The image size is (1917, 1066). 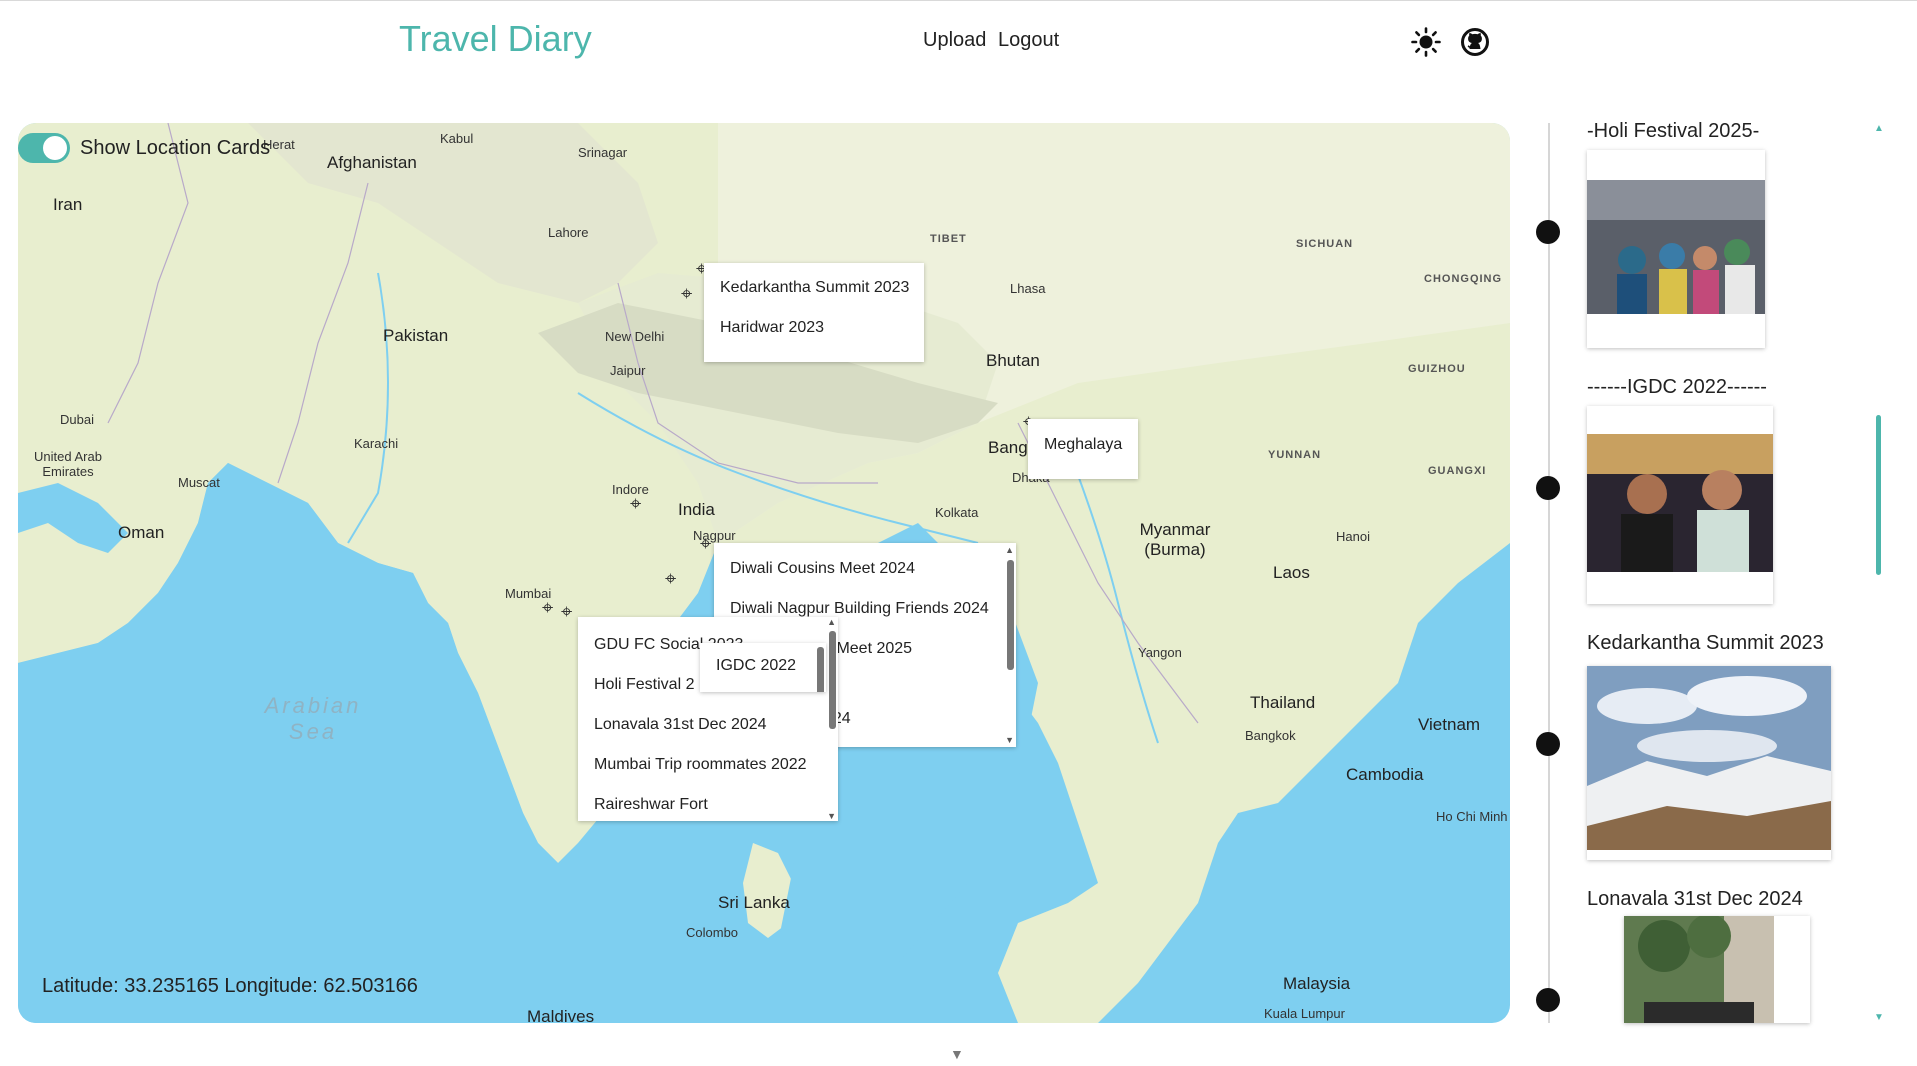 I want to click on location-card-item: Mumbai Trip roommates 2022, so click(x=708, y=765).